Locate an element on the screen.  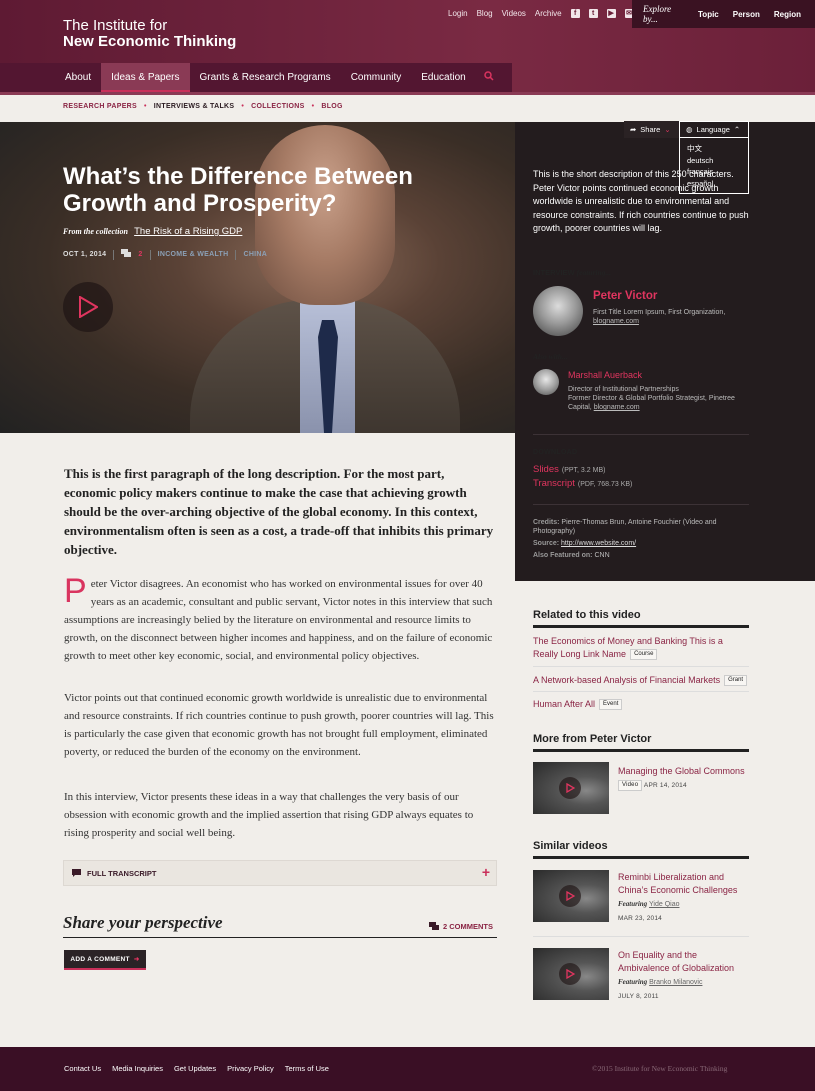
language-option-chinese: 中文 is located at coordinates (714, 149).